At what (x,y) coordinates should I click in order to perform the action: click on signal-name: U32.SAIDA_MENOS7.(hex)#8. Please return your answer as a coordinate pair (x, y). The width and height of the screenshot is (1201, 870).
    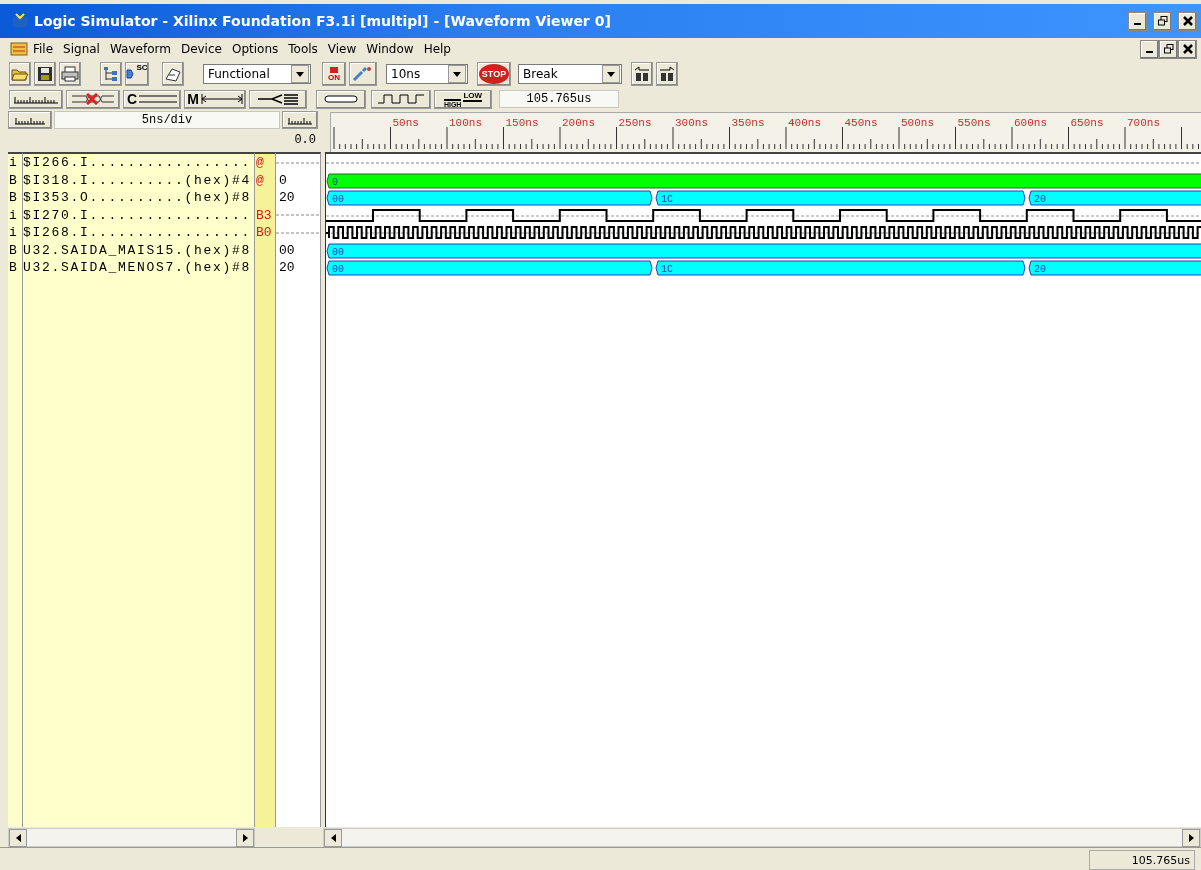
    Looking at the image, I should click on (137, 268).